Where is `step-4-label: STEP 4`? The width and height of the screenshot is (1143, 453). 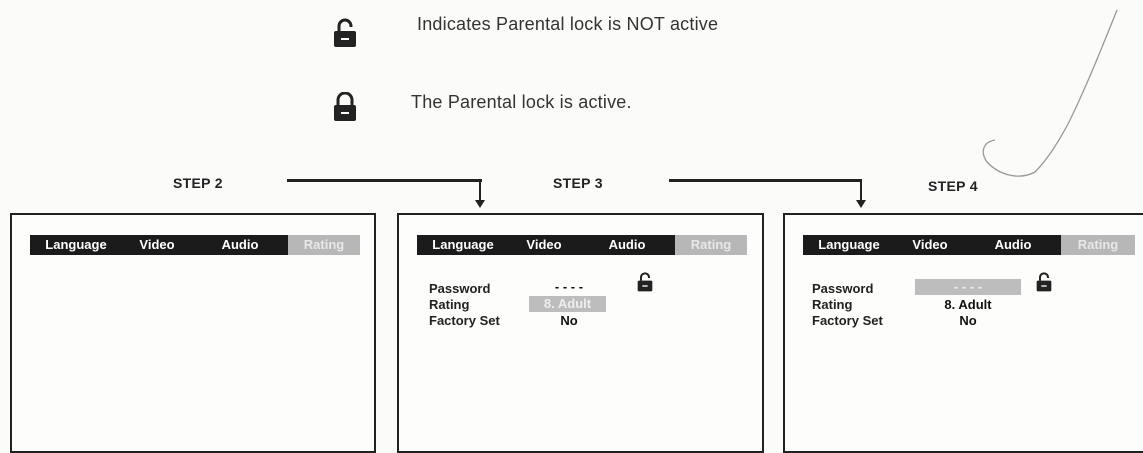 step-4-label: STEP 4 is located at coordinates (953, 186).